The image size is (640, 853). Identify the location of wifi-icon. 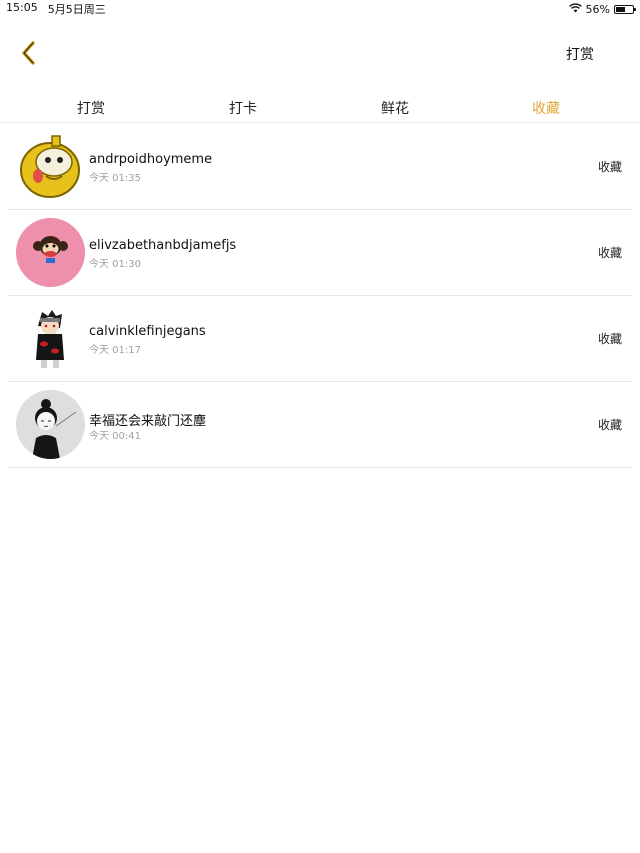
(575, 9).